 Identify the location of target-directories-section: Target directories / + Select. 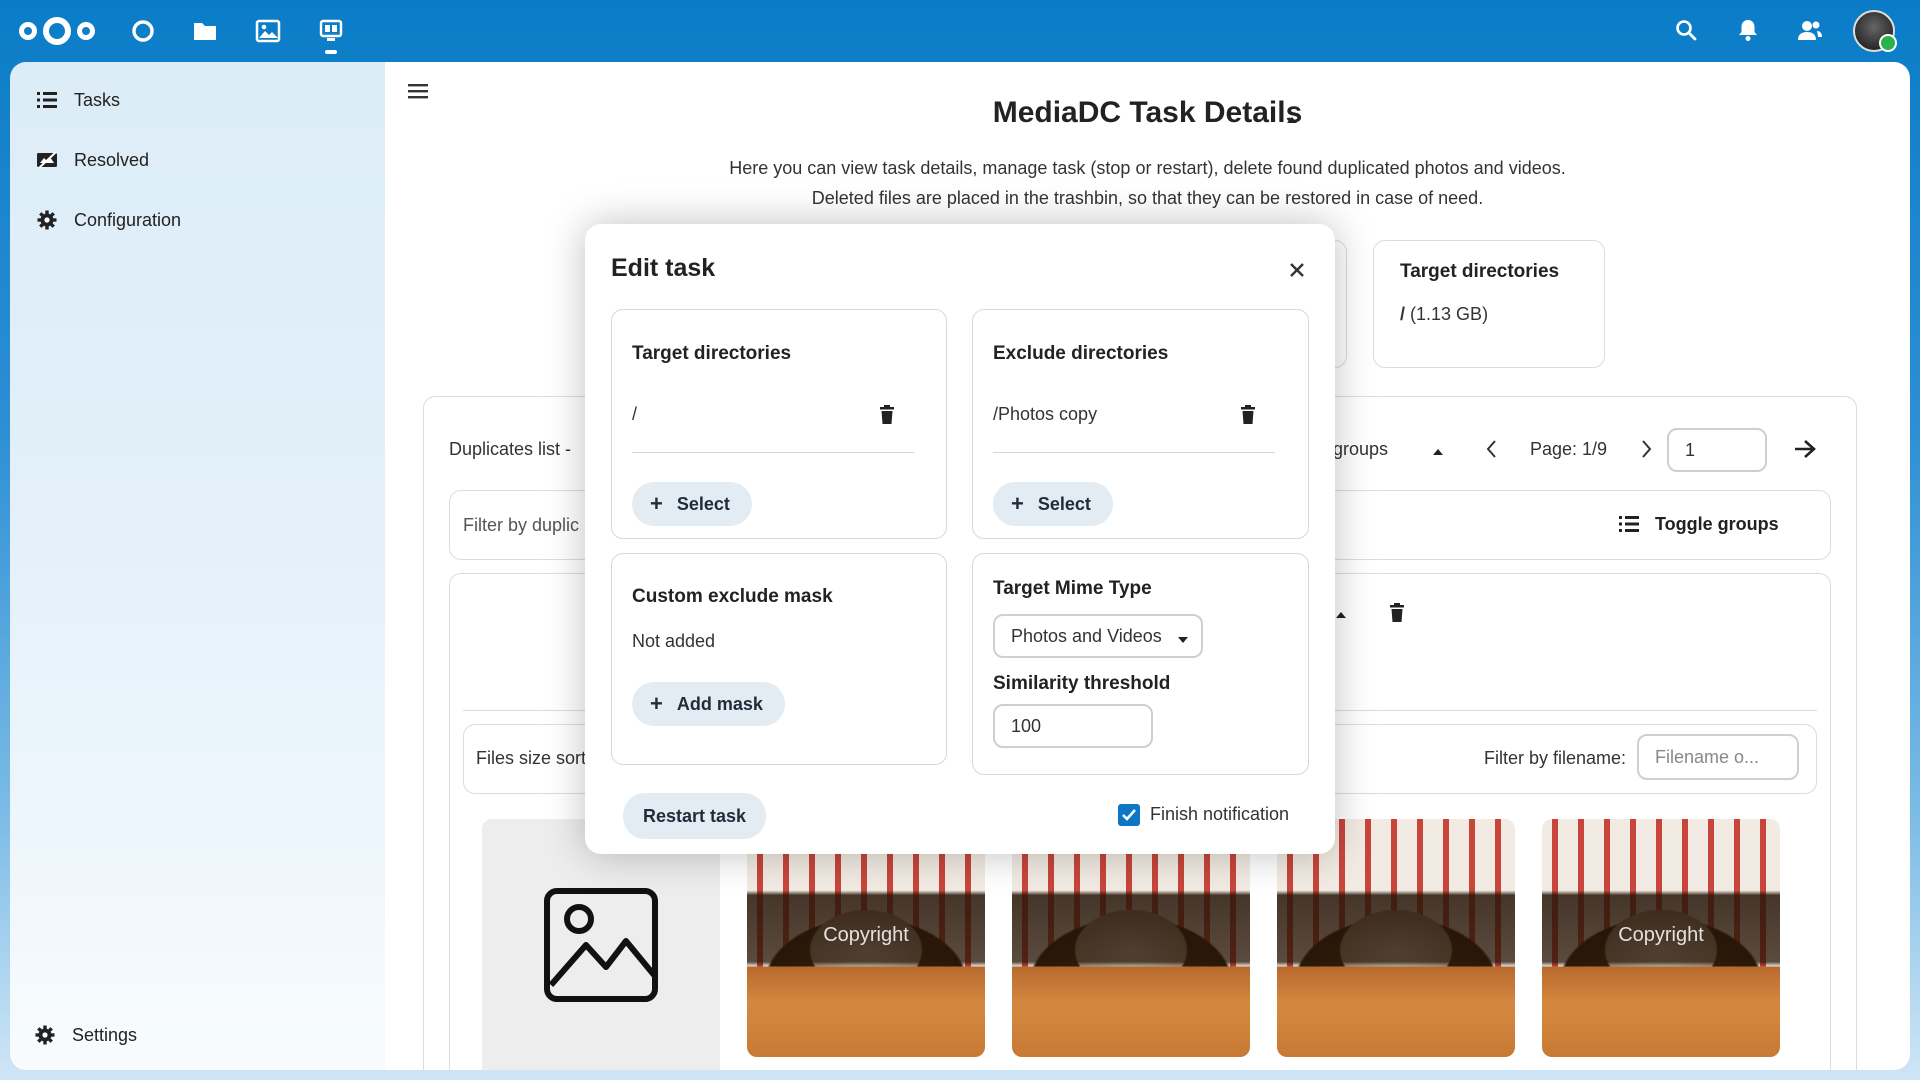
(779, 424).